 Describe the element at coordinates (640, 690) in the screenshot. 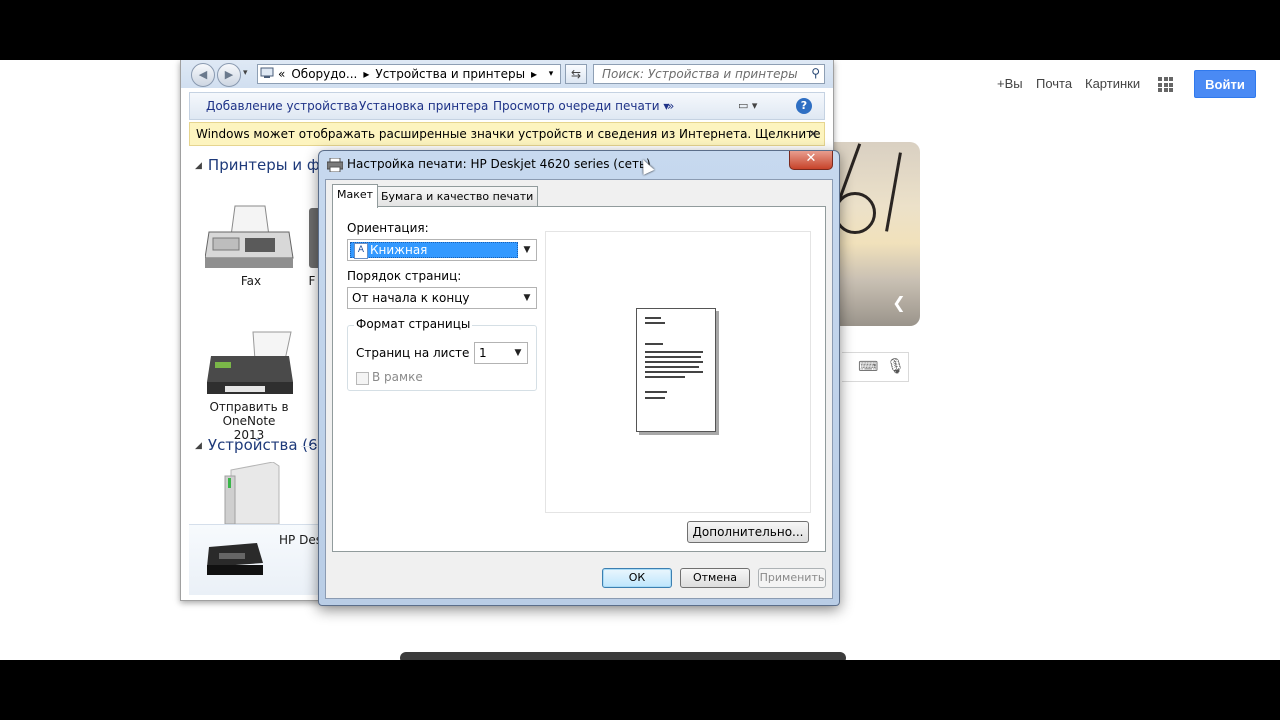

I see `letterbox-bottom` at that location.